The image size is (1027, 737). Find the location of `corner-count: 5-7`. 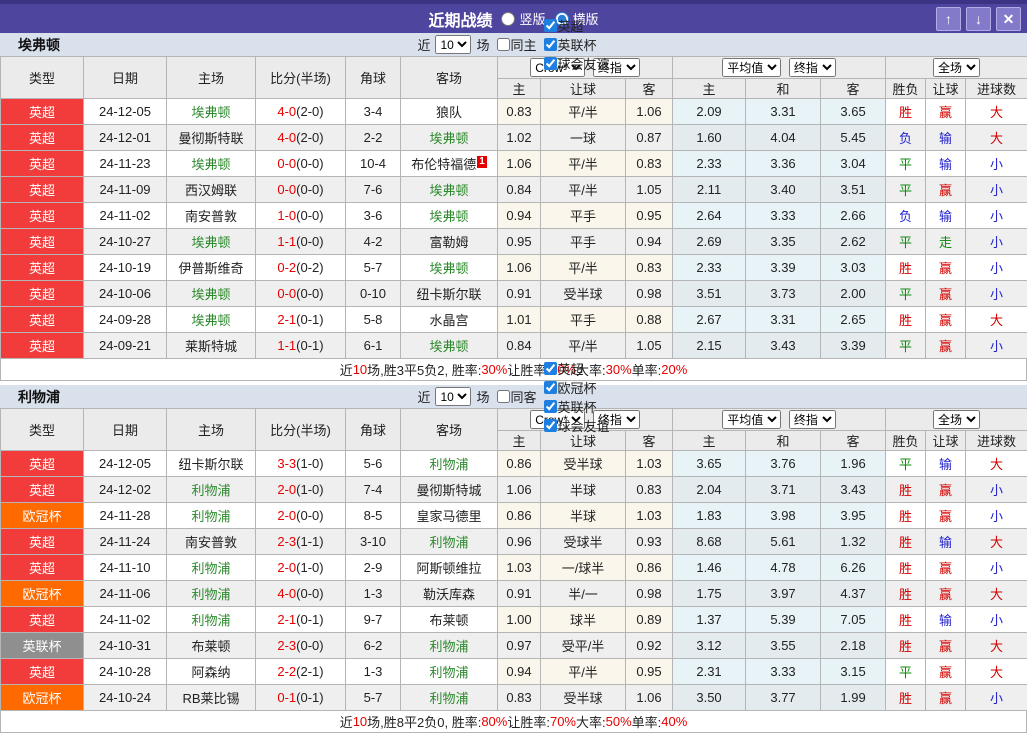

corner-count: 5-7 is located at coordinates (373, 698).